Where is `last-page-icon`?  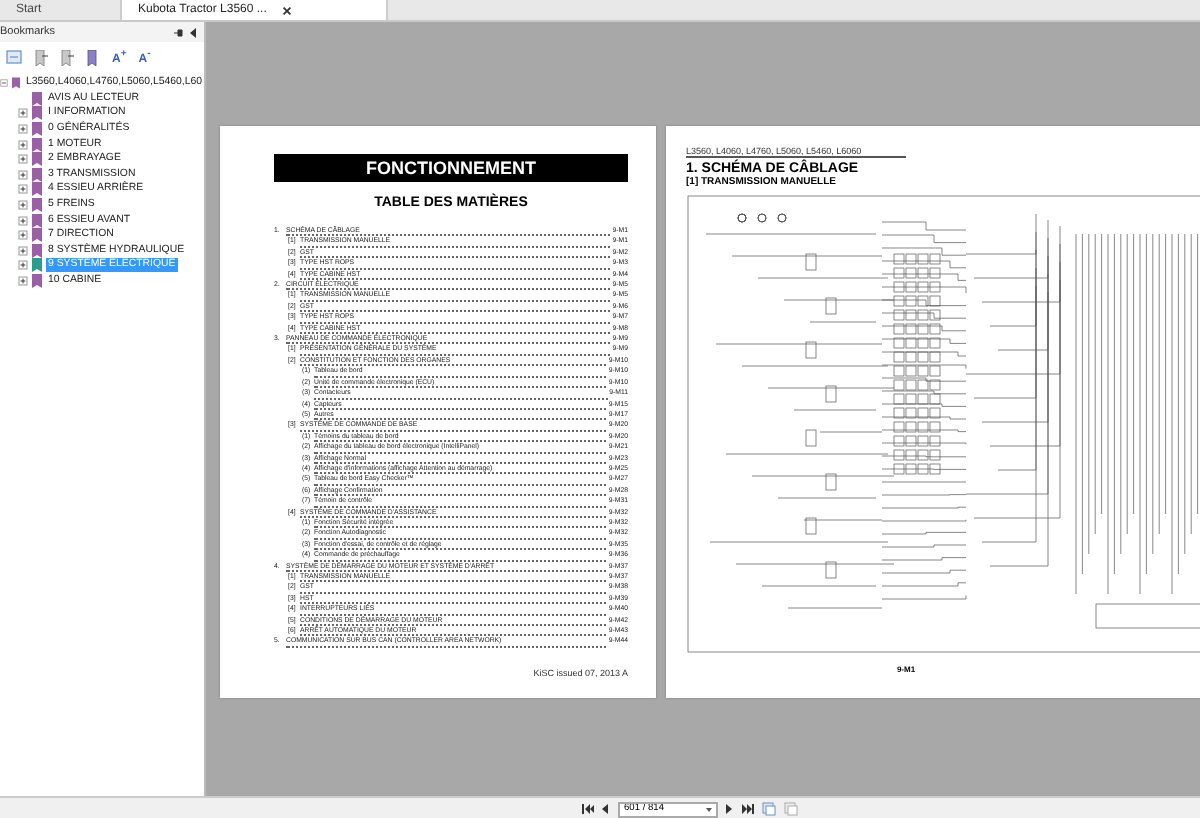 last-page-icon is located at coordinates (748, 809).